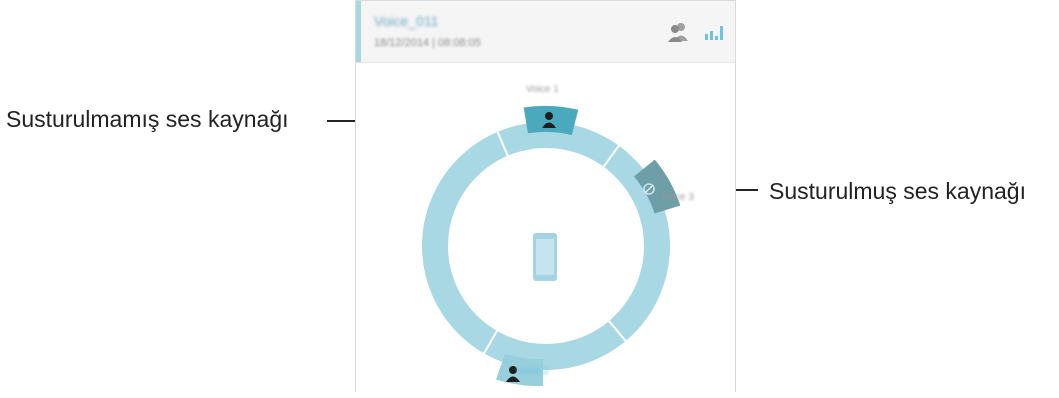 This screenshot has height=398, width=1059. What do you see at coordinates (542, 89) in the screenshot?
I see `speaker-label-voice1: Voice 1` at bounding box center [542, 89].